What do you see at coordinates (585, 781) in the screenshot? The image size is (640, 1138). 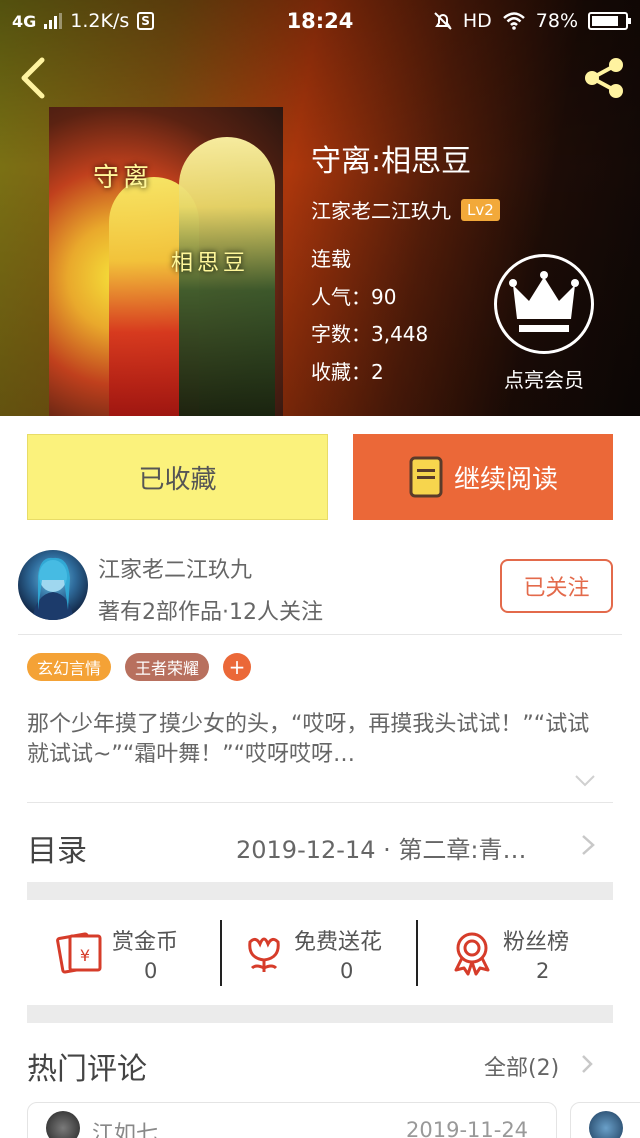 I see `expand-chevron-icon` at bounding box center [585, 781].